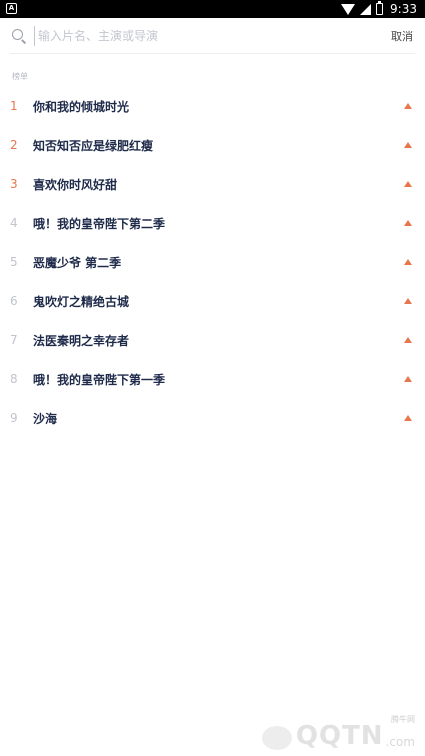 The height and width of the screenshot is (756, 425). I want to click on show-title: 哦！我的皇帝陛下第二季, so click(99, 224).